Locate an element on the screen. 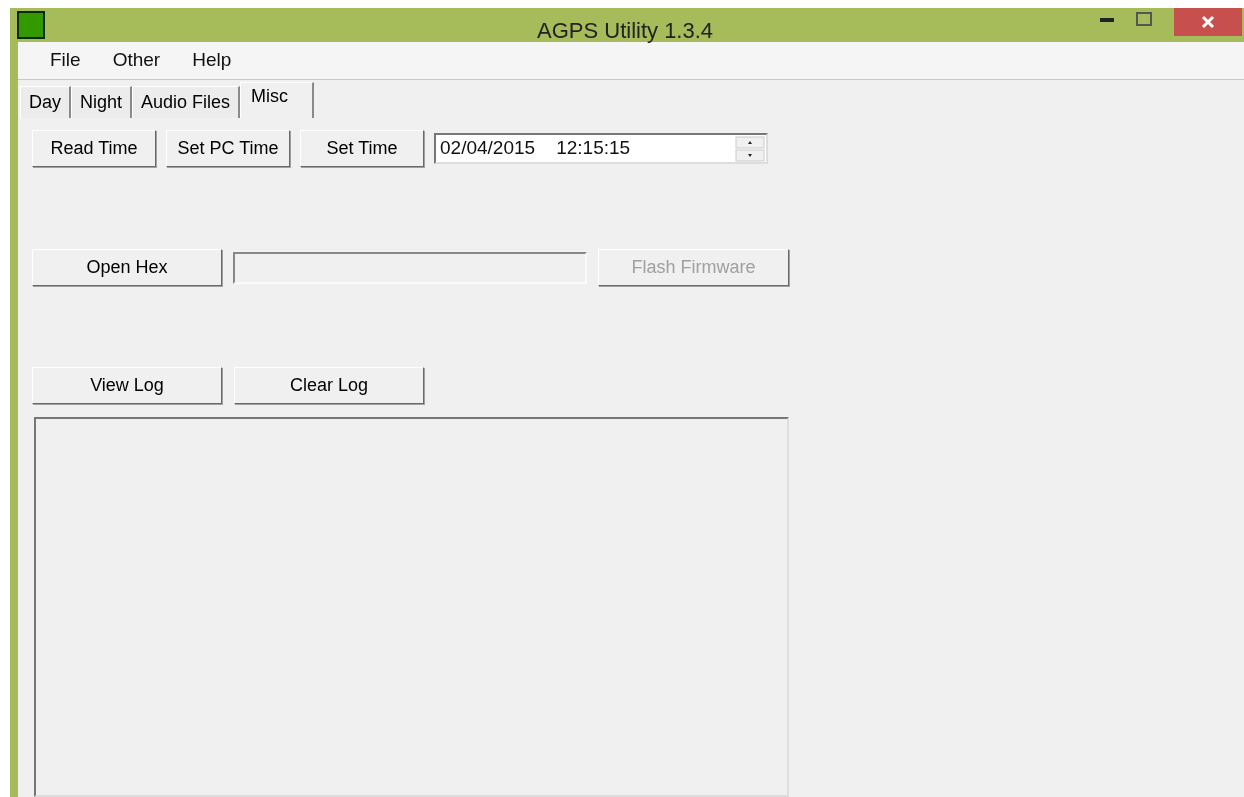 This screenshot has height=797, width=1244. close-button is located at coordinates (1208, 22).